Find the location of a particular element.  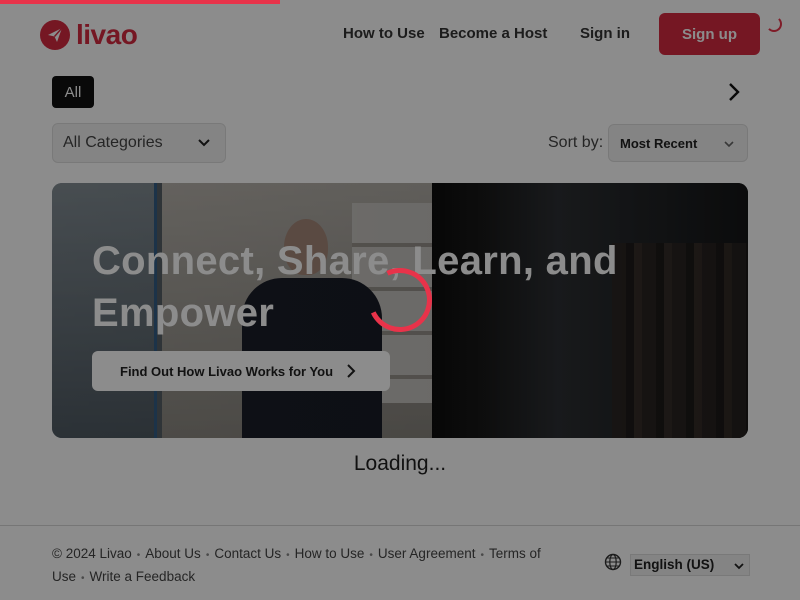

globe-icon is located at coordinates (613, 564).